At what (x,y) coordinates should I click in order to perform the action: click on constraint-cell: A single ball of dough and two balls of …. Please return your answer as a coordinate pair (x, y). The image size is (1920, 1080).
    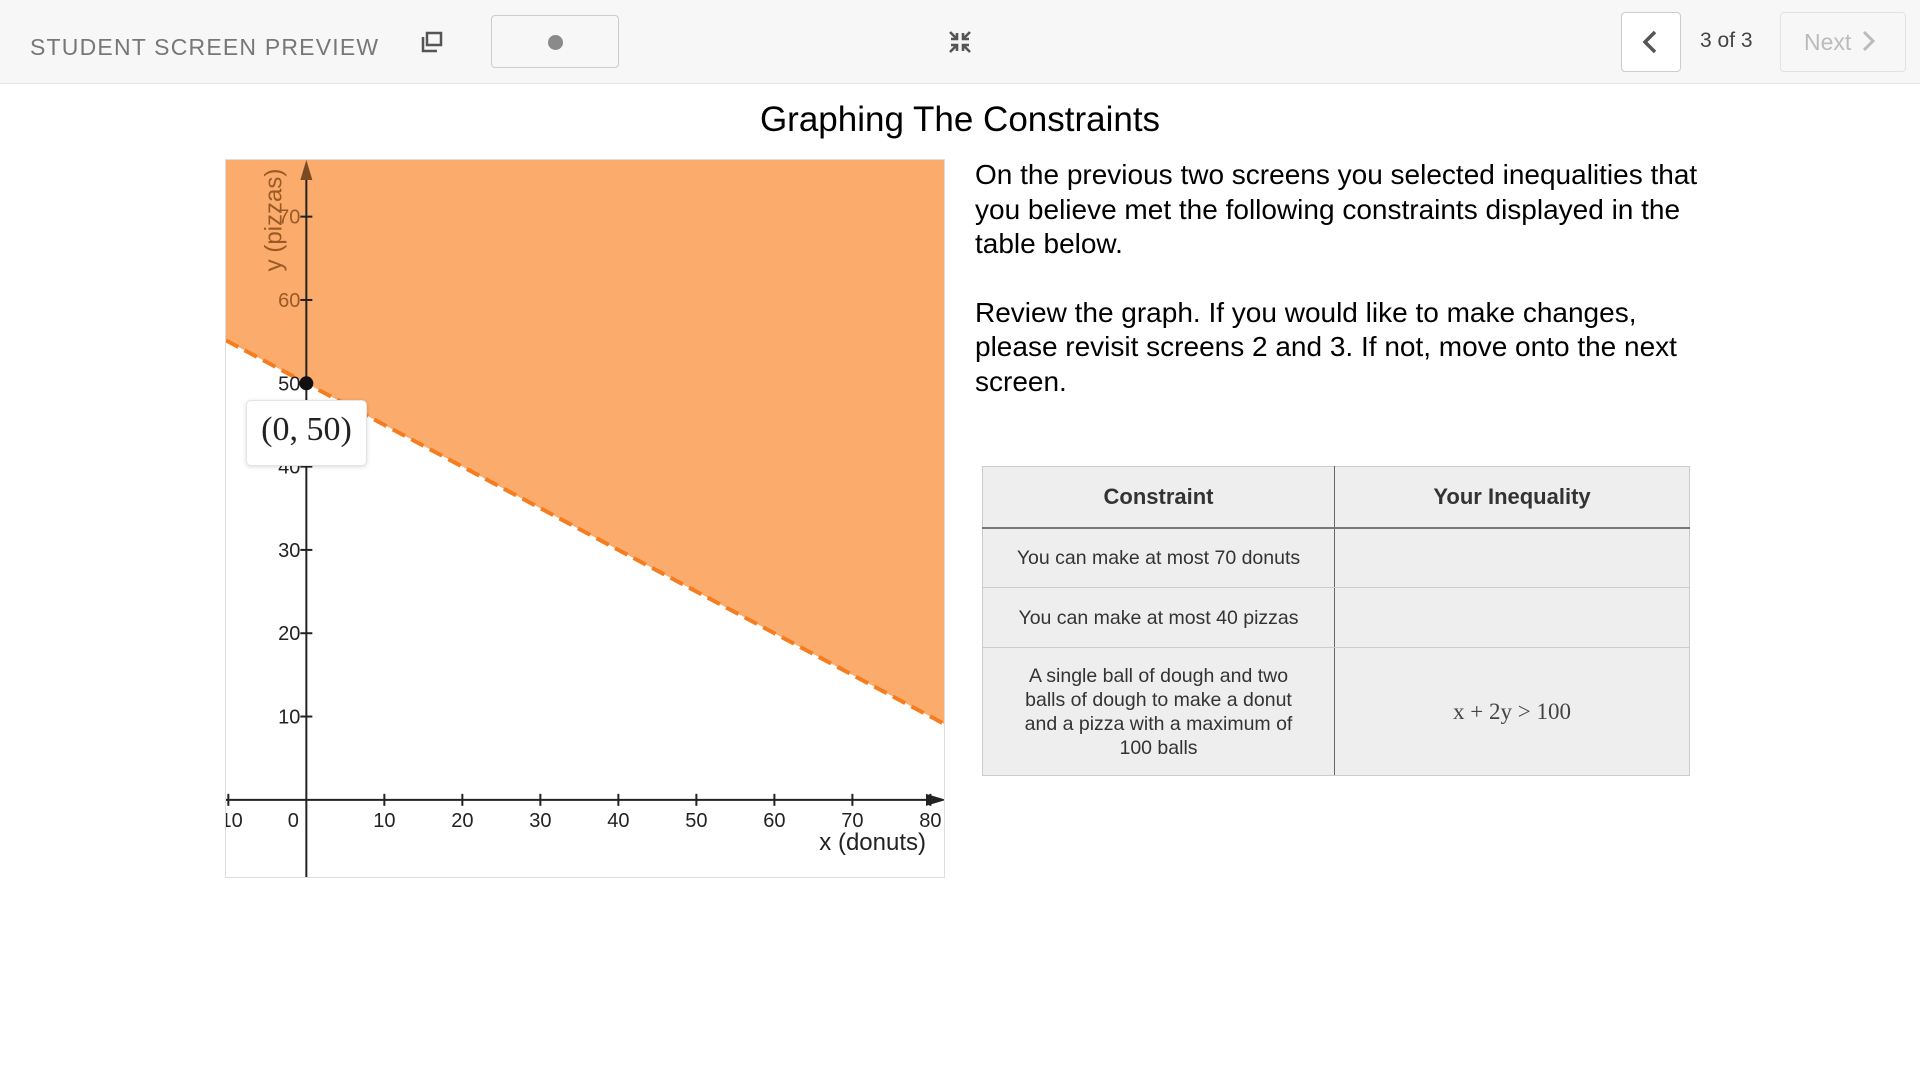
    Looking at the image, I should click on (1158, 711).